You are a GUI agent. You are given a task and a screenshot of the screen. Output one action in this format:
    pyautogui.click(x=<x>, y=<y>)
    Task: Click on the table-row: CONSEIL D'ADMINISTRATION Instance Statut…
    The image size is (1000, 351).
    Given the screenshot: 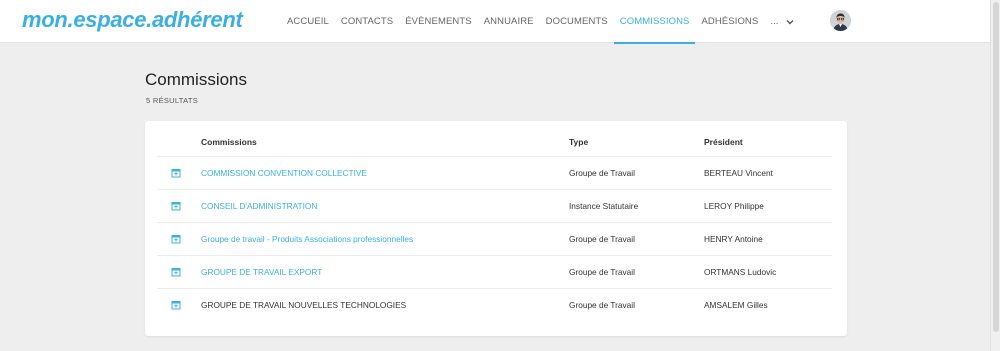 What is the action you would take?
    pyautogui.click(x=494, y=205)
    